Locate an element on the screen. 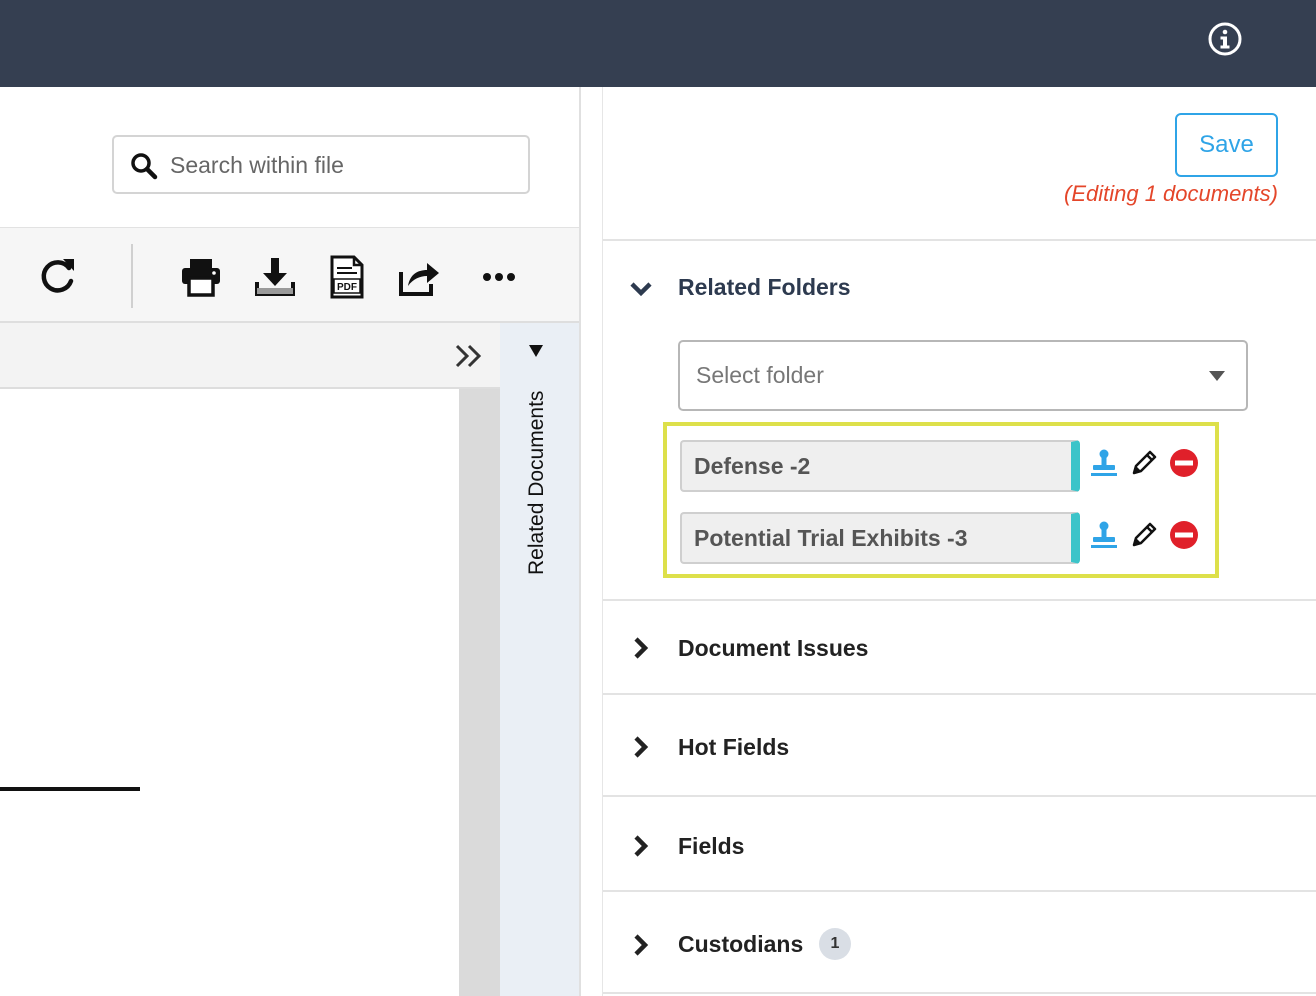  triangle-down-icon is located at coordinates (536, 351).